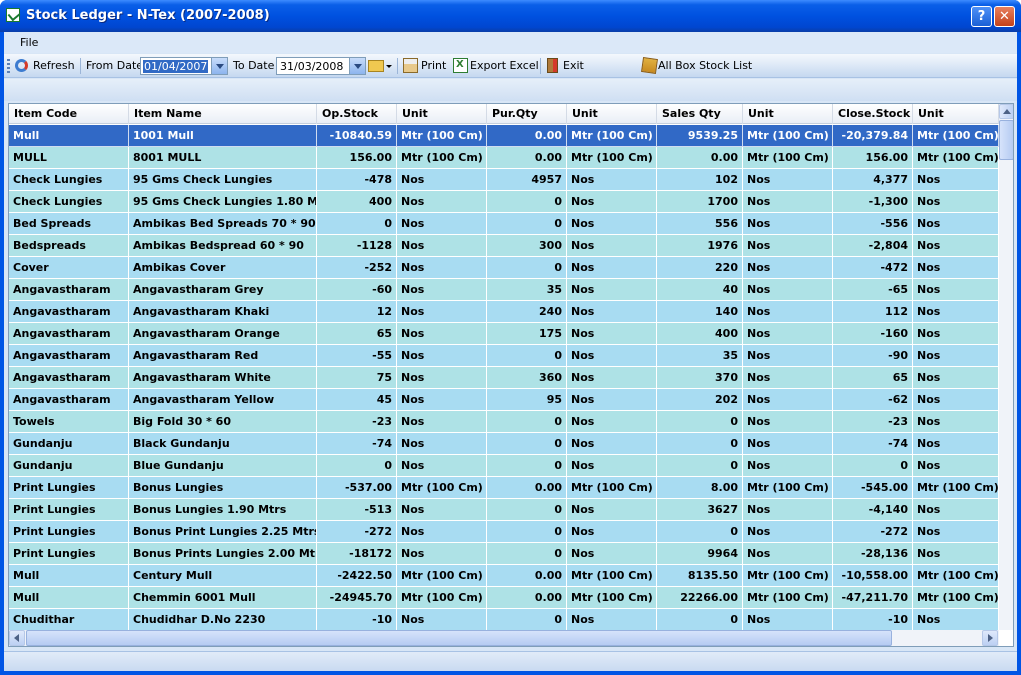 This screenshot has height=675, width=1021. I want to click on item-name-cell: Angavastharam Grey, so click(223, 290).